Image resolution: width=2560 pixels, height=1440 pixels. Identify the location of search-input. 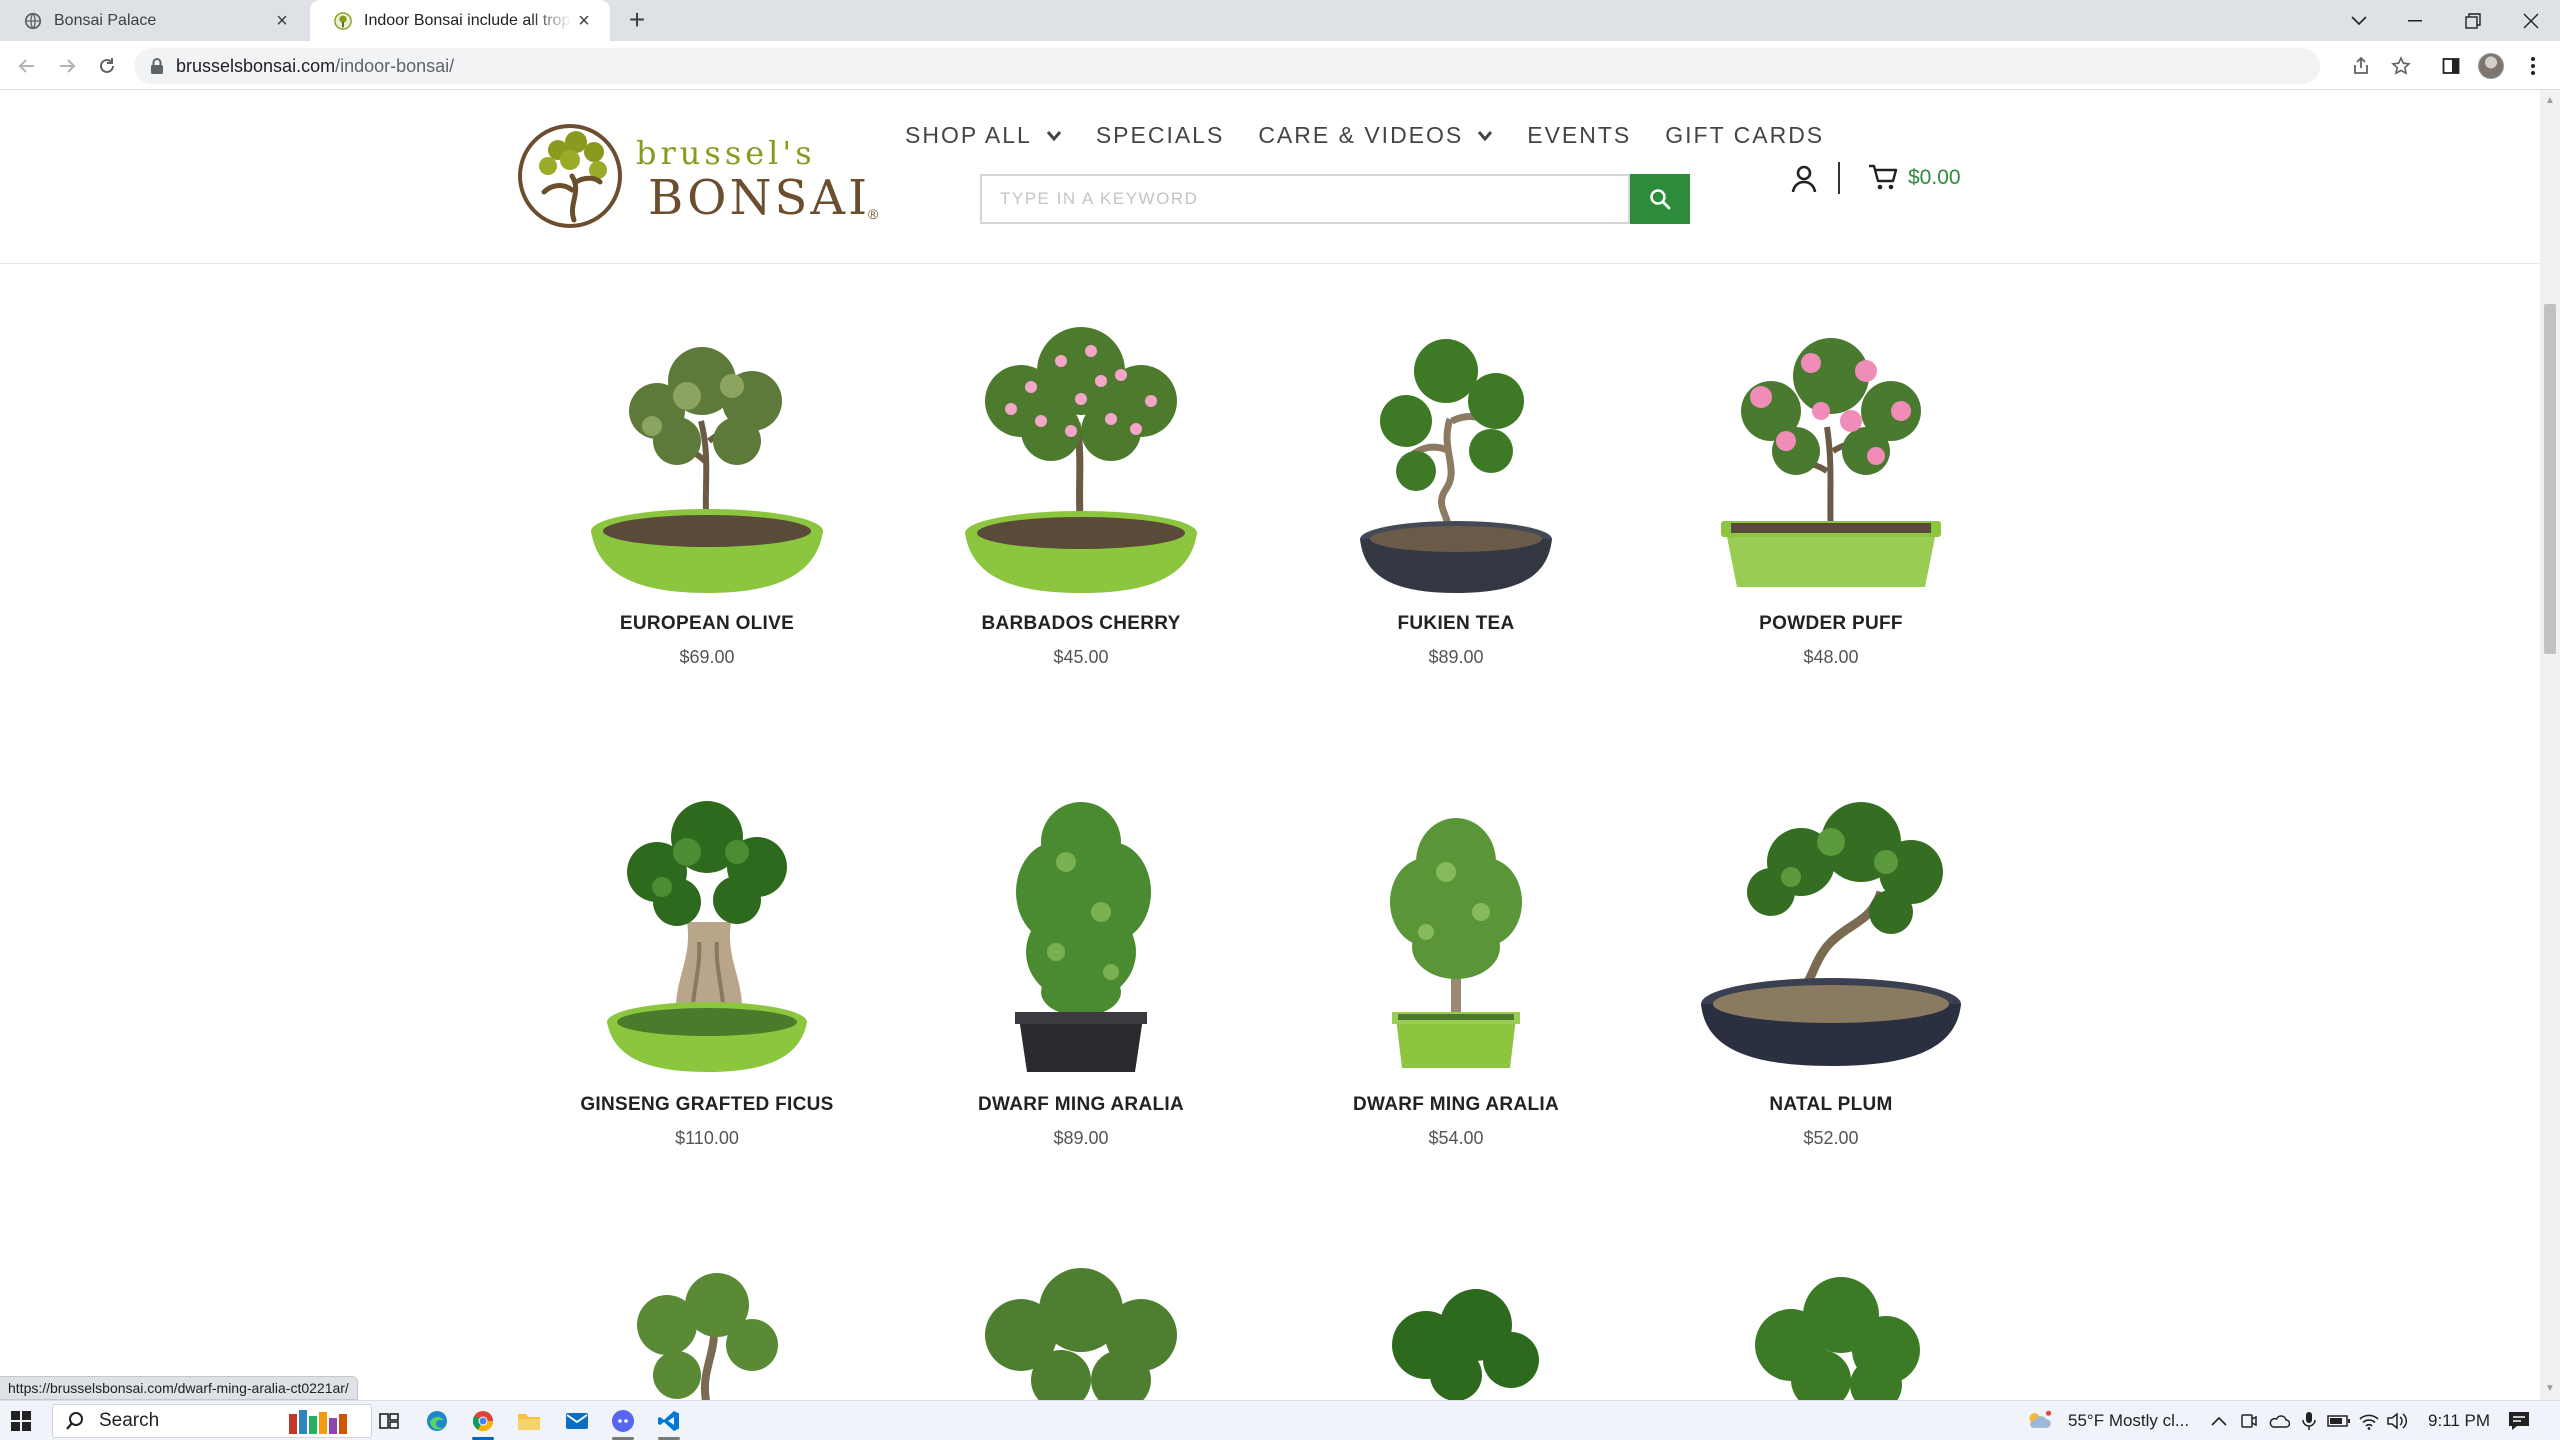
(1305, 199).